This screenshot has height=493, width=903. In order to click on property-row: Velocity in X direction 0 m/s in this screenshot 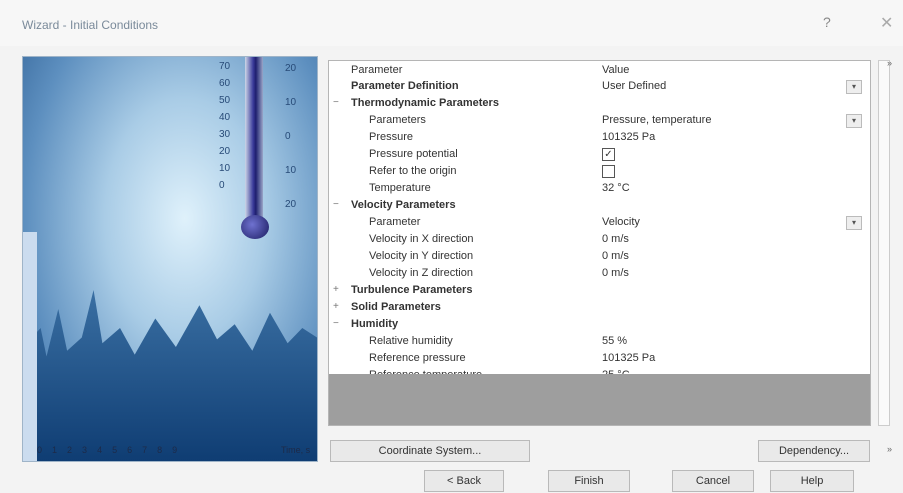, I will do `click(599, 240)`.